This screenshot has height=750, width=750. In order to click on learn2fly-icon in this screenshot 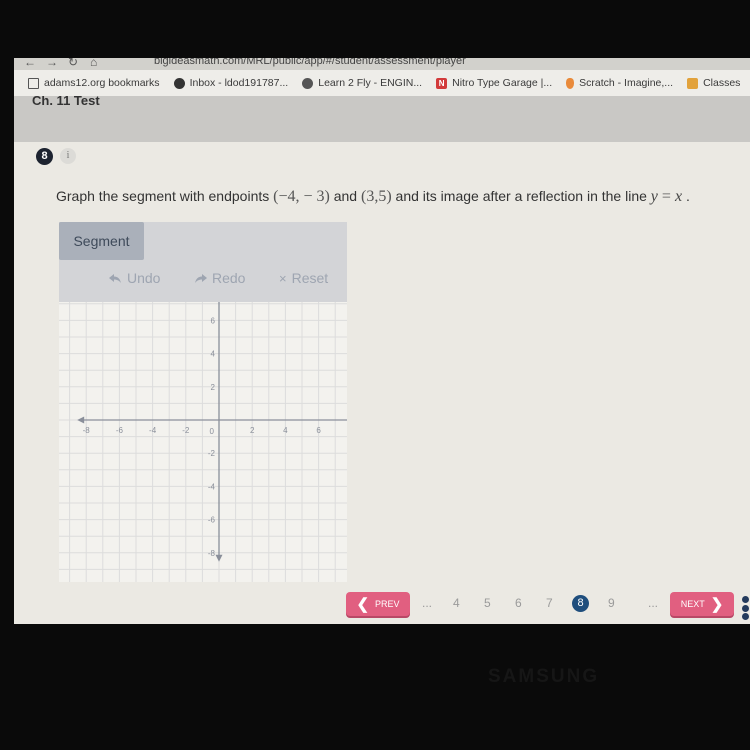, I will do `click(308, 83)`.